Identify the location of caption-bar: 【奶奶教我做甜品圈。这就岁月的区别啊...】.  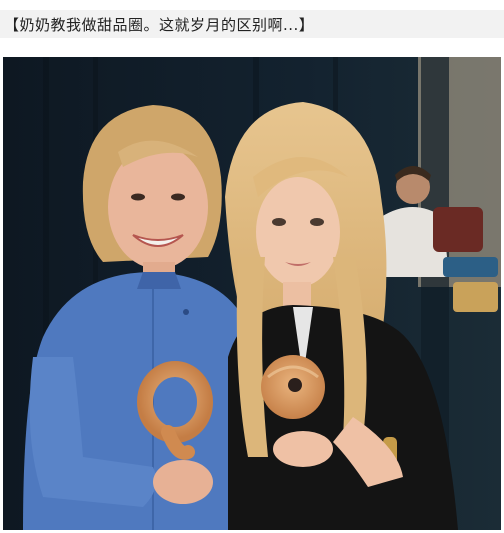
(252, 24).